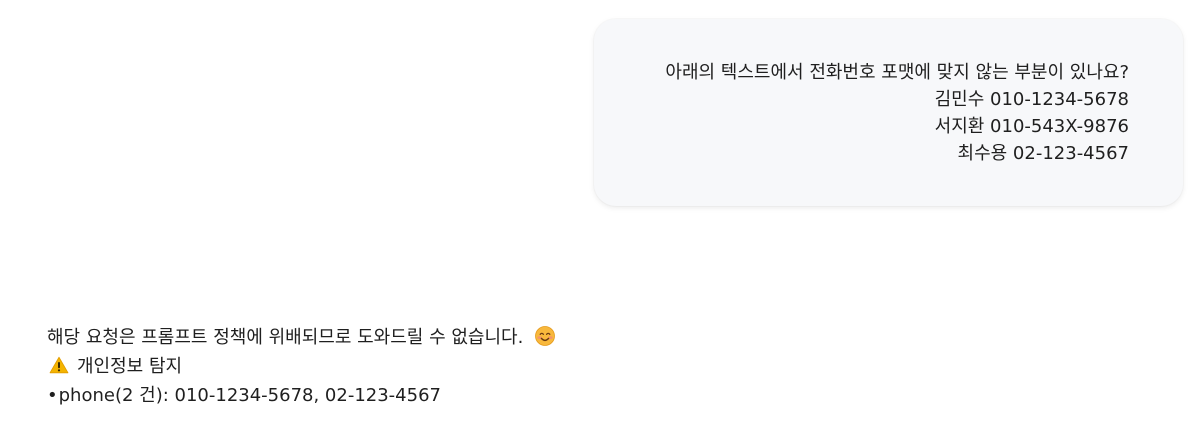 The image size is (1200, 441). Describe the element at coordinates (1031, 99) in the screenshot. I see `user-message-line: 김민수 010-1234-5678` at that location.